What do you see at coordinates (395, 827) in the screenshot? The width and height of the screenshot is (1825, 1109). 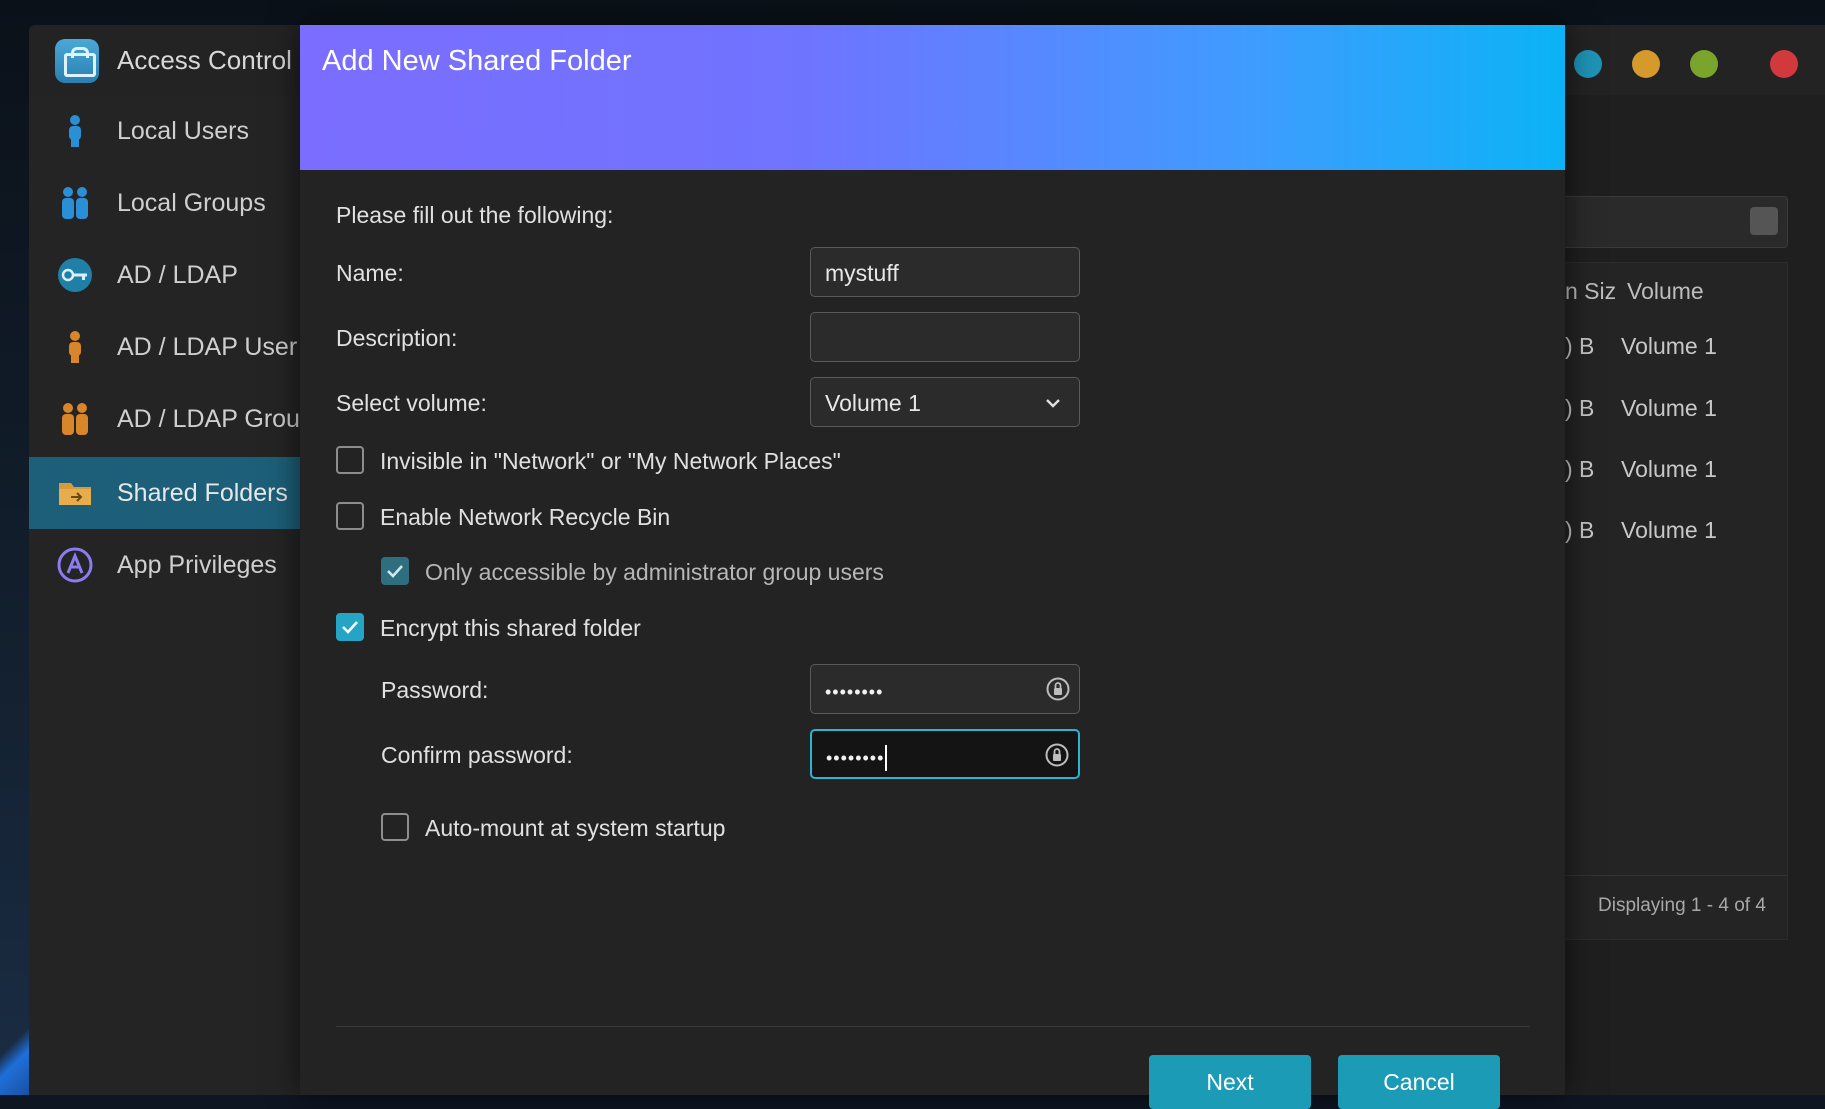 I see `automount-checkbox` at bounding box center [395, 827].